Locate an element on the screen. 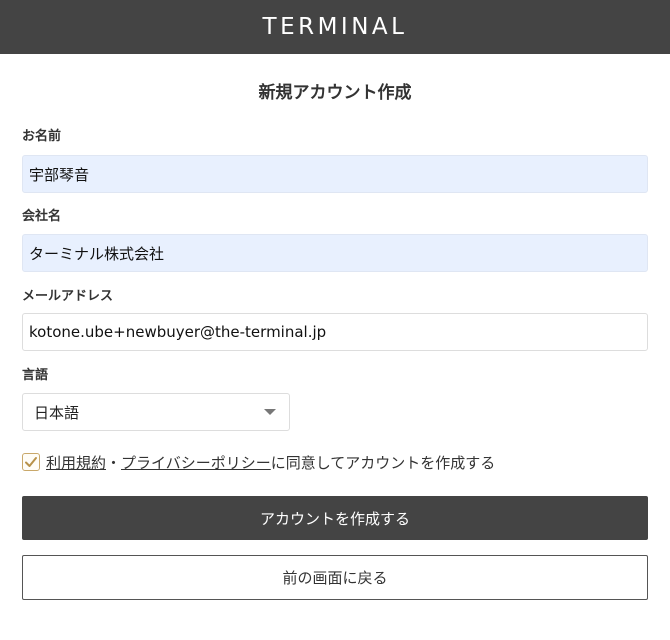 The image size is (670, 640). agreement-text: に同意してアカウントを作成する is located at coordinates (383, 462).